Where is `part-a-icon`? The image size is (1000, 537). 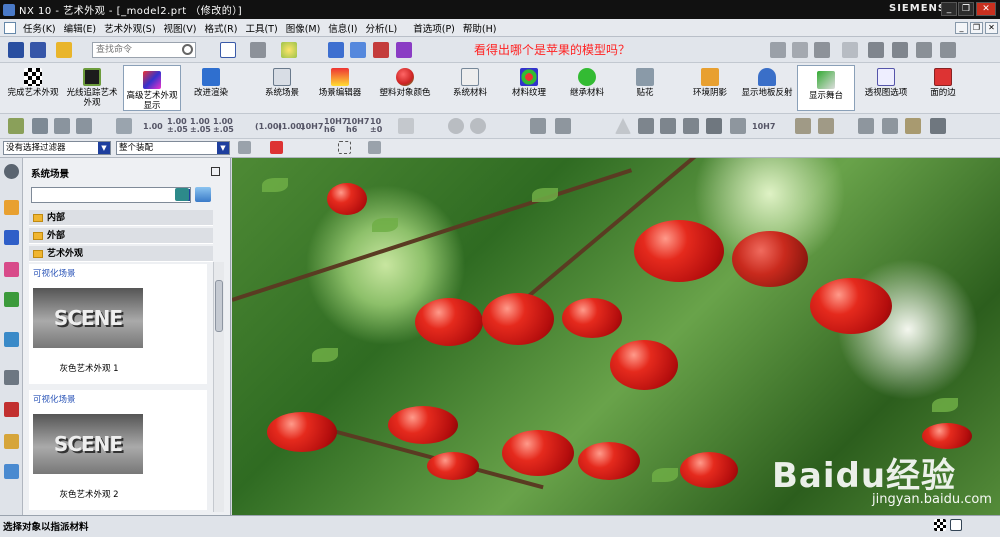 part-a-icon is located at coordinates (803, 126).